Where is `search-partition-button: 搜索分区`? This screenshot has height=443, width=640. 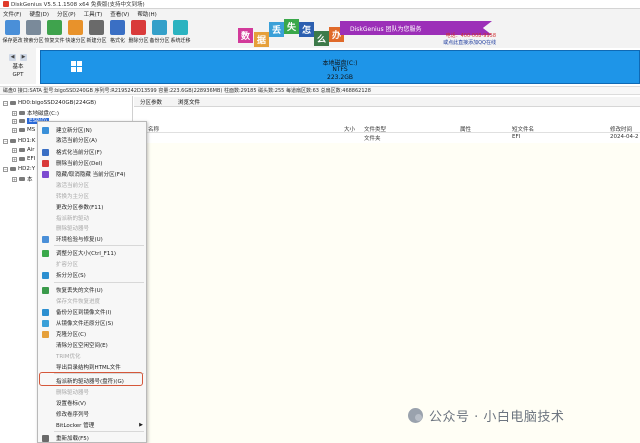 search-partition-button: 搜索分区 is located at coordinates (33, 33).